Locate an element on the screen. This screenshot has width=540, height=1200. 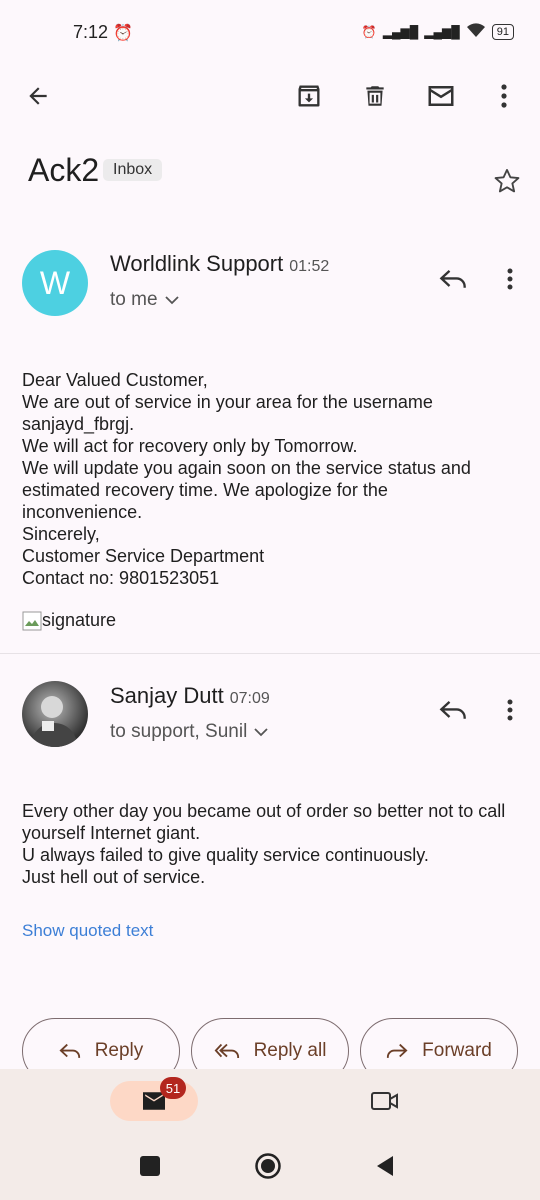
sender-avatar-photo is located at coordinates (55, 714).